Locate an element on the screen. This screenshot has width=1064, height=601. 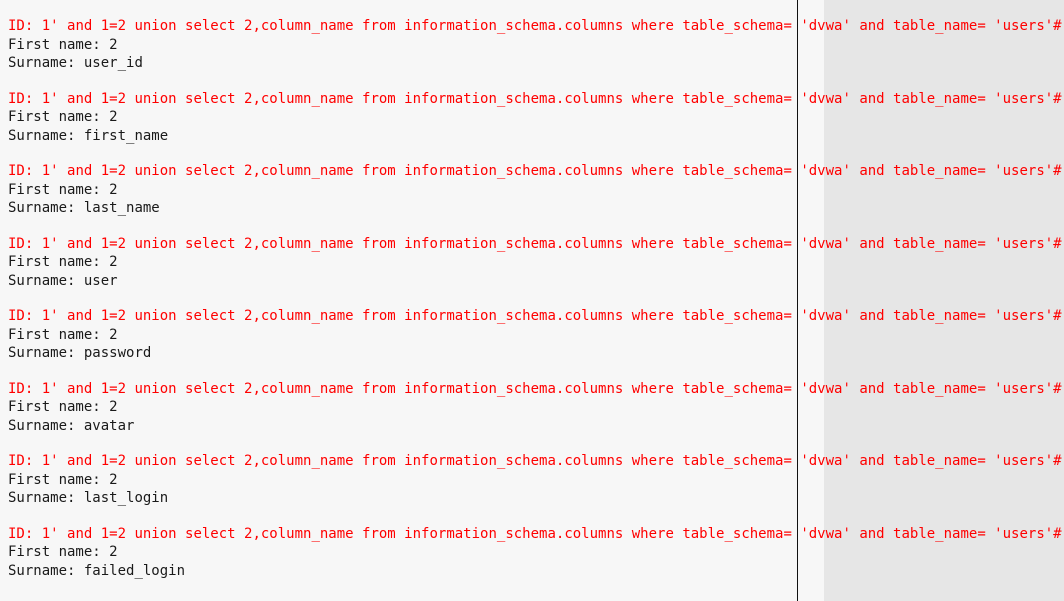
surname-line: Surname: last_name is located at coordinates (533, 208).